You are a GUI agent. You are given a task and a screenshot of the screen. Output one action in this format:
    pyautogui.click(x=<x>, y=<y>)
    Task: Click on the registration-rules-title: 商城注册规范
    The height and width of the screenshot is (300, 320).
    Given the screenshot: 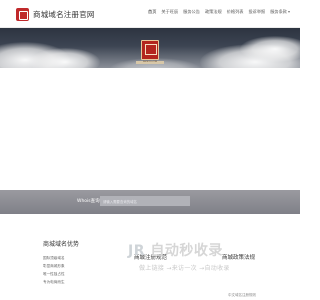 What is the action you would take?
    pyautogui.click(x=150, y=257)
    